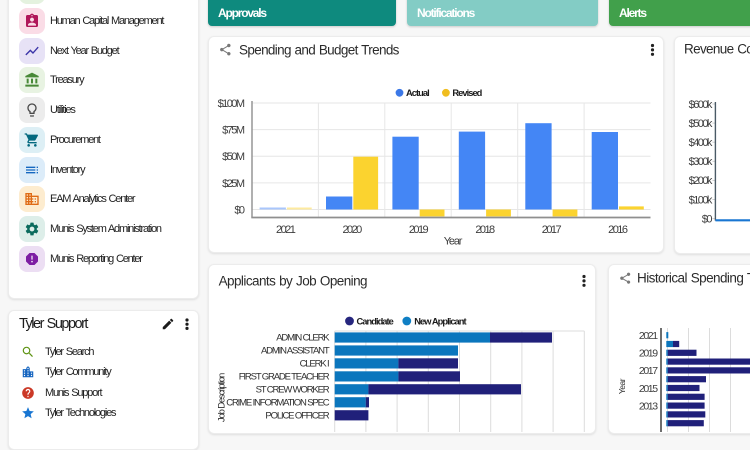 This screenshot has height=450, width=750. Describe the element at coordinates (417, 93) in the screenshot. I see `svg-text: Actual` at that location.